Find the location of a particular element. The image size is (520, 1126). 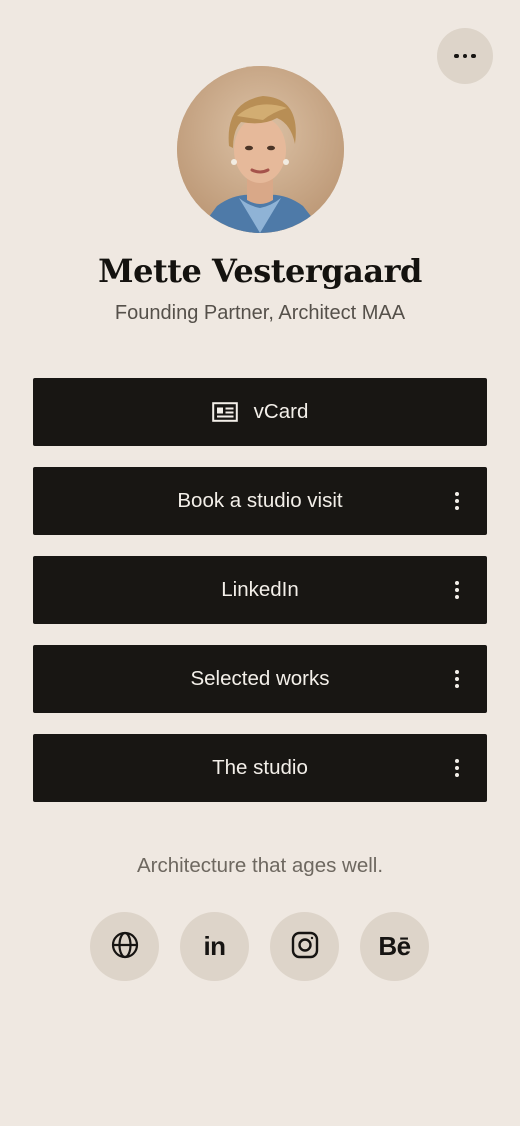

id-card-icon is located at coordinates (224, 412).